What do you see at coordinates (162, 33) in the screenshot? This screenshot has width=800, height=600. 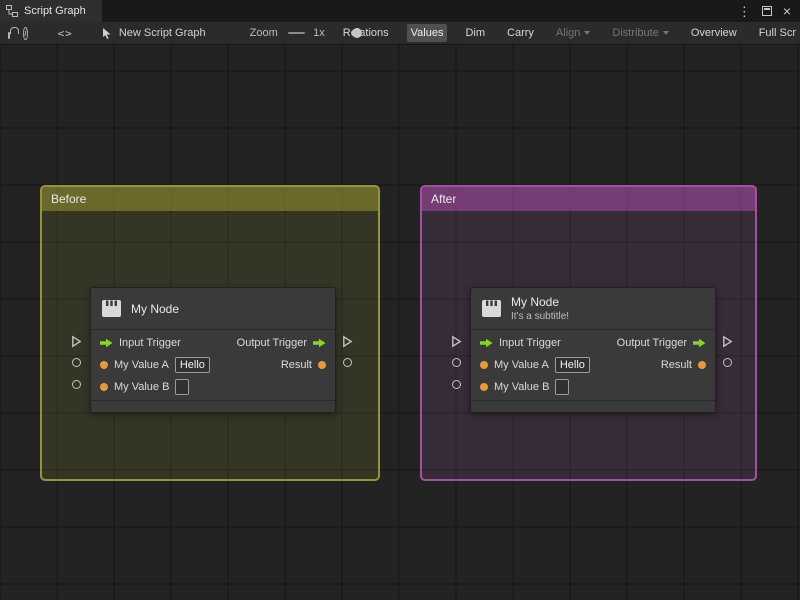 I see `graph-name-label: New Script Graph` at bounding box center [162, 33].